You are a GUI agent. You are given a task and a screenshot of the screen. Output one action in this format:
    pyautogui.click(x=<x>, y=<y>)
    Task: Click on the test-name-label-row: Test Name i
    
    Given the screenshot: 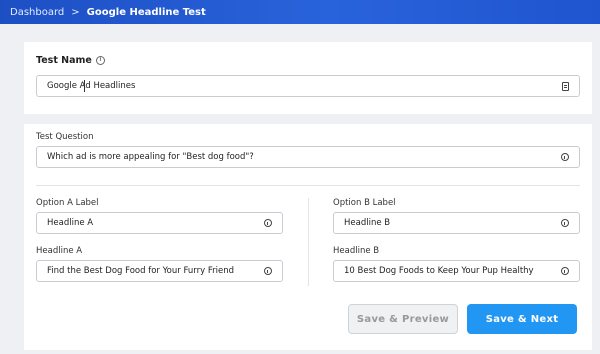 What is the action you would take?
    pyautogui.click(x=70, y=60)
    